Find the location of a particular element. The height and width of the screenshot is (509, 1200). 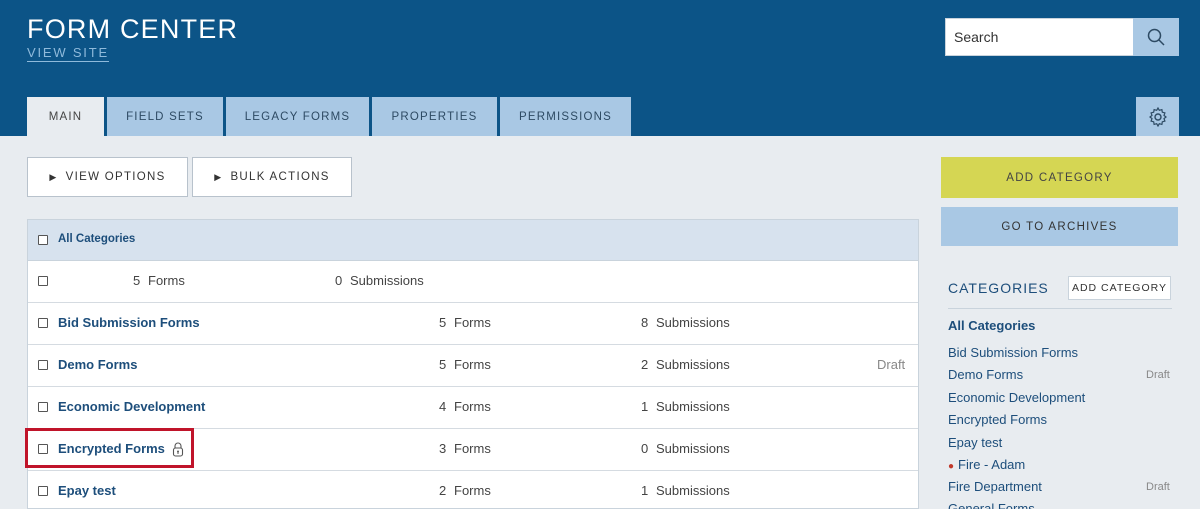

search-icon is located at coordinates (1156, 37).